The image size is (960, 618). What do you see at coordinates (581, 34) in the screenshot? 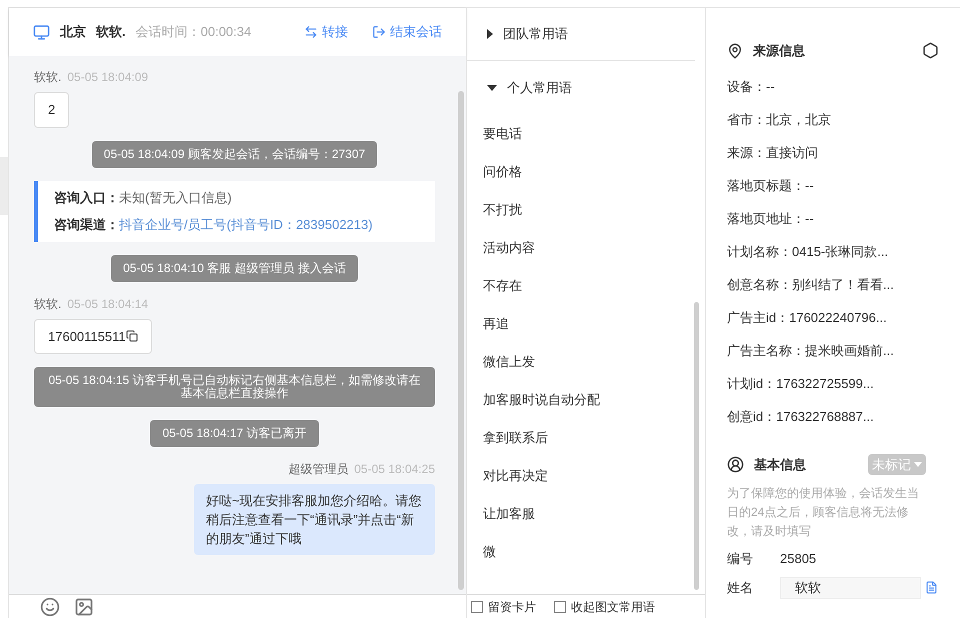
I see `phrase-group-header: 团队常用语` at bounding box center [581, 34].